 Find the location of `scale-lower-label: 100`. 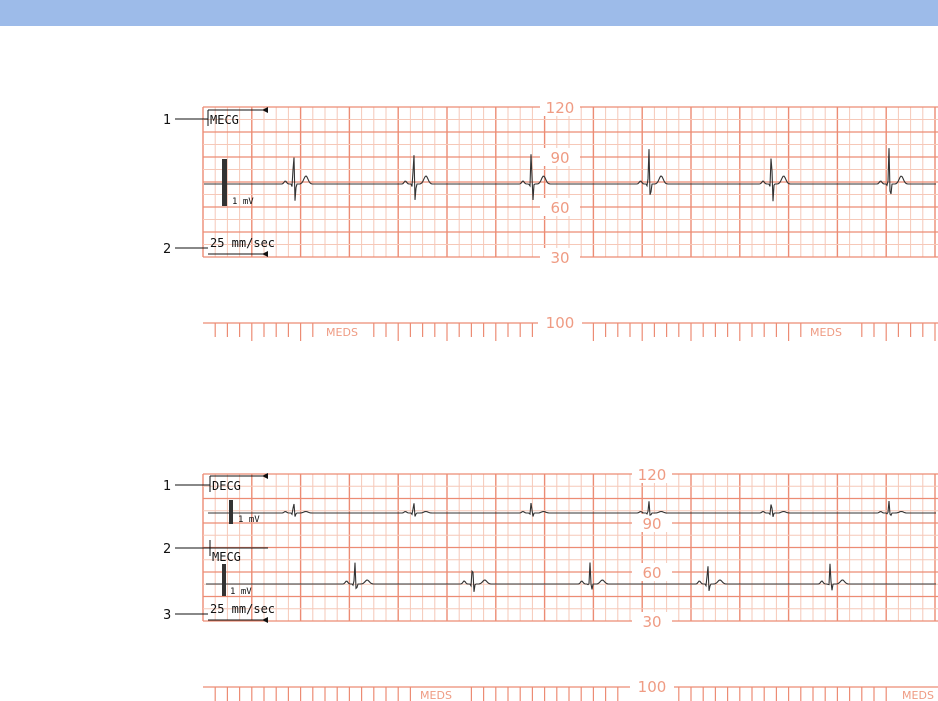

scale-lower-label: 100 is located at coordinates (652, 687).